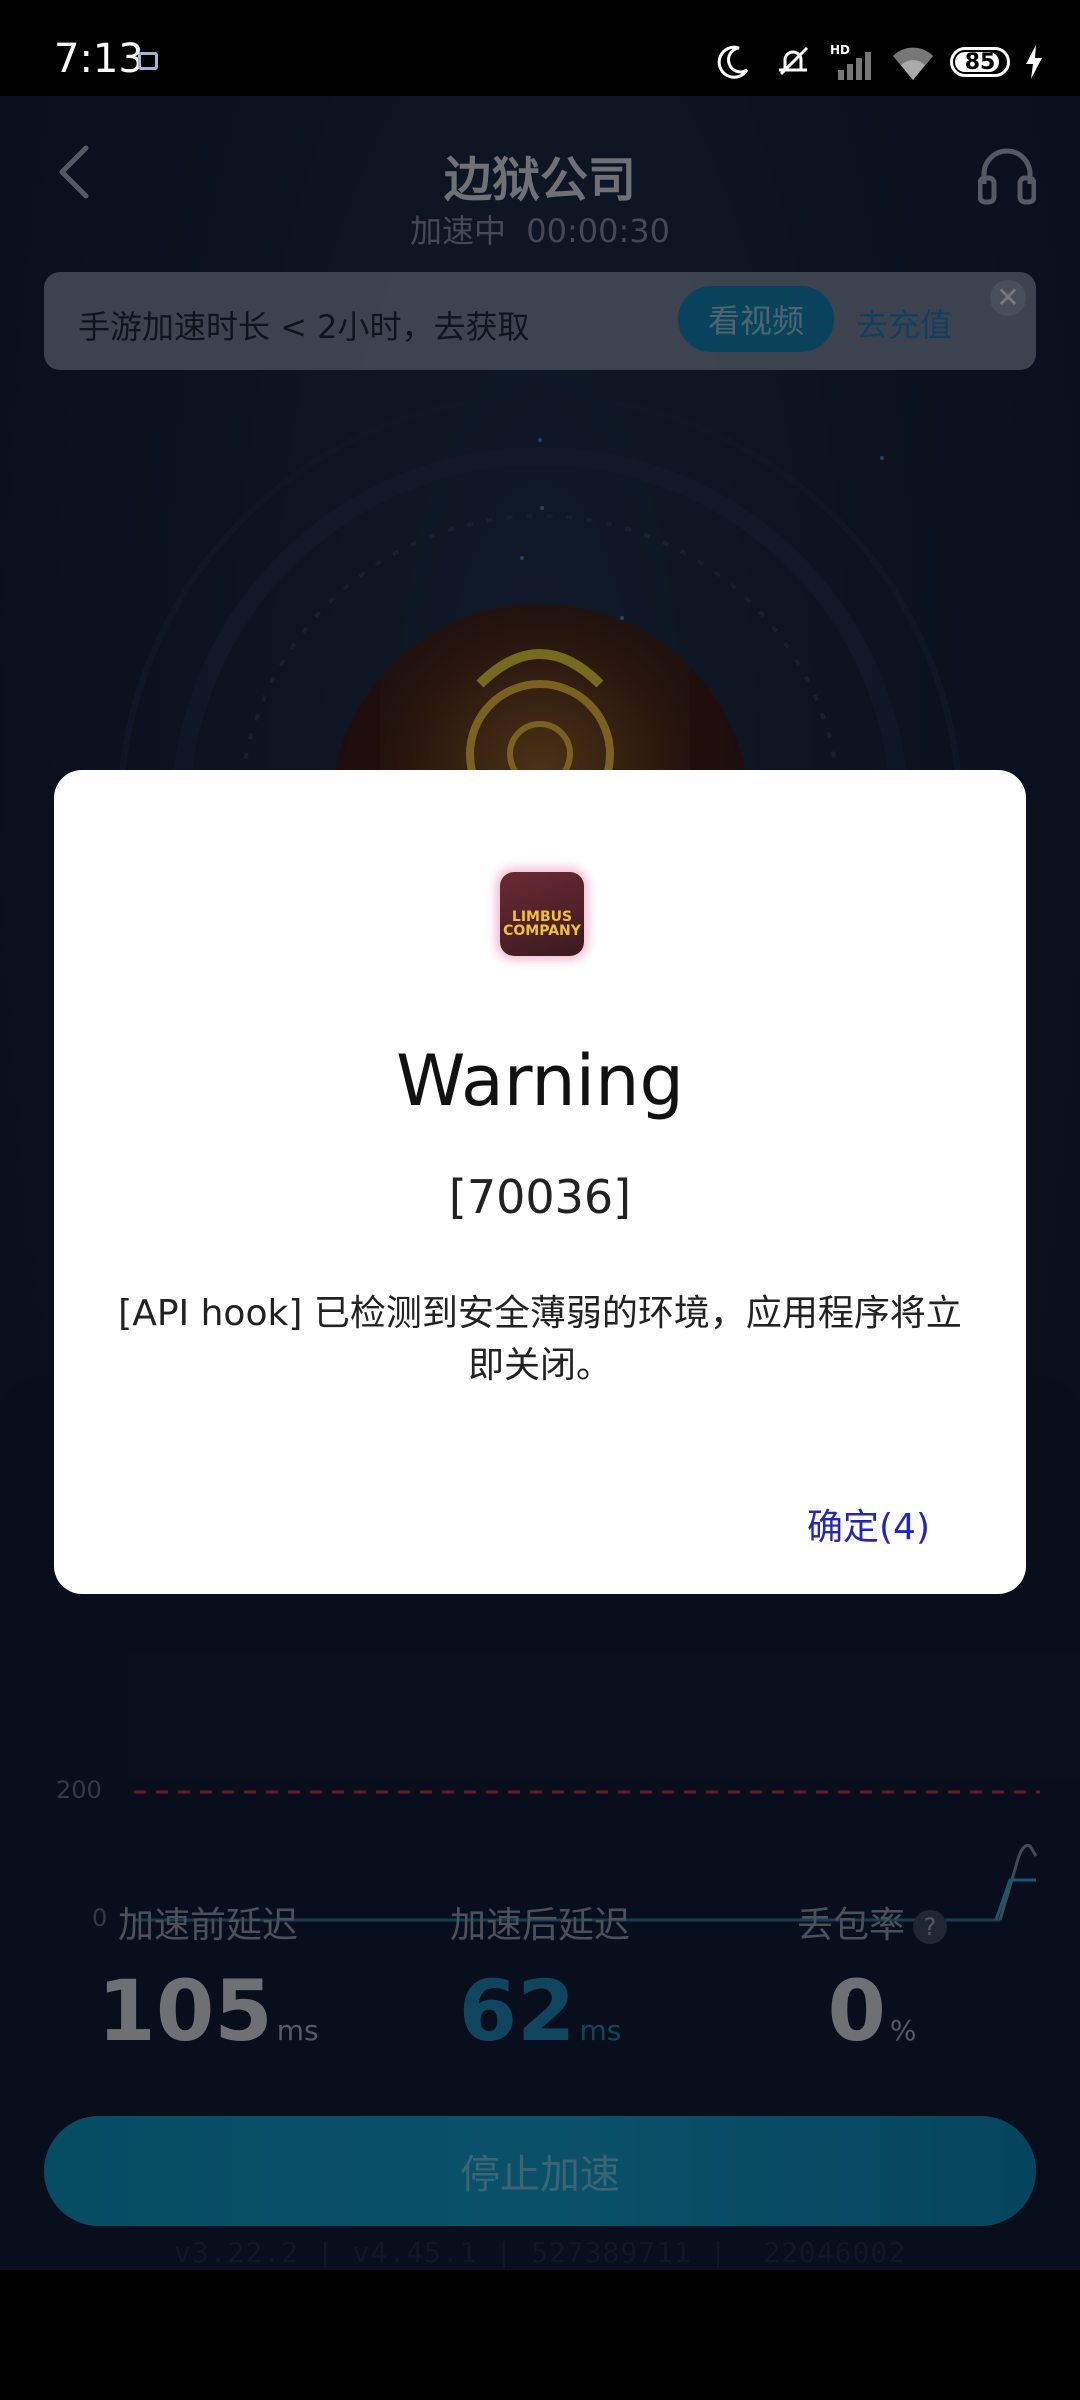 This screenshot has height=2400, width=1080. I want to click on navigation-bar, so click(540, 2335).